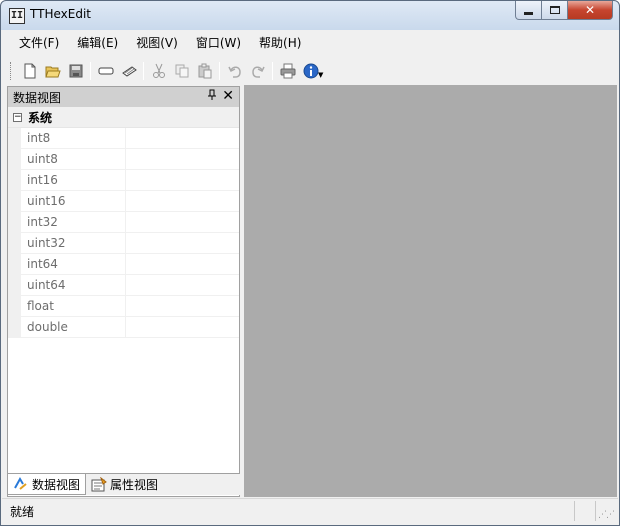  Describe the element at coordinates (310, 15) in the screenshot. I see `title-bar: II TTHexEdit ✕` at that location.